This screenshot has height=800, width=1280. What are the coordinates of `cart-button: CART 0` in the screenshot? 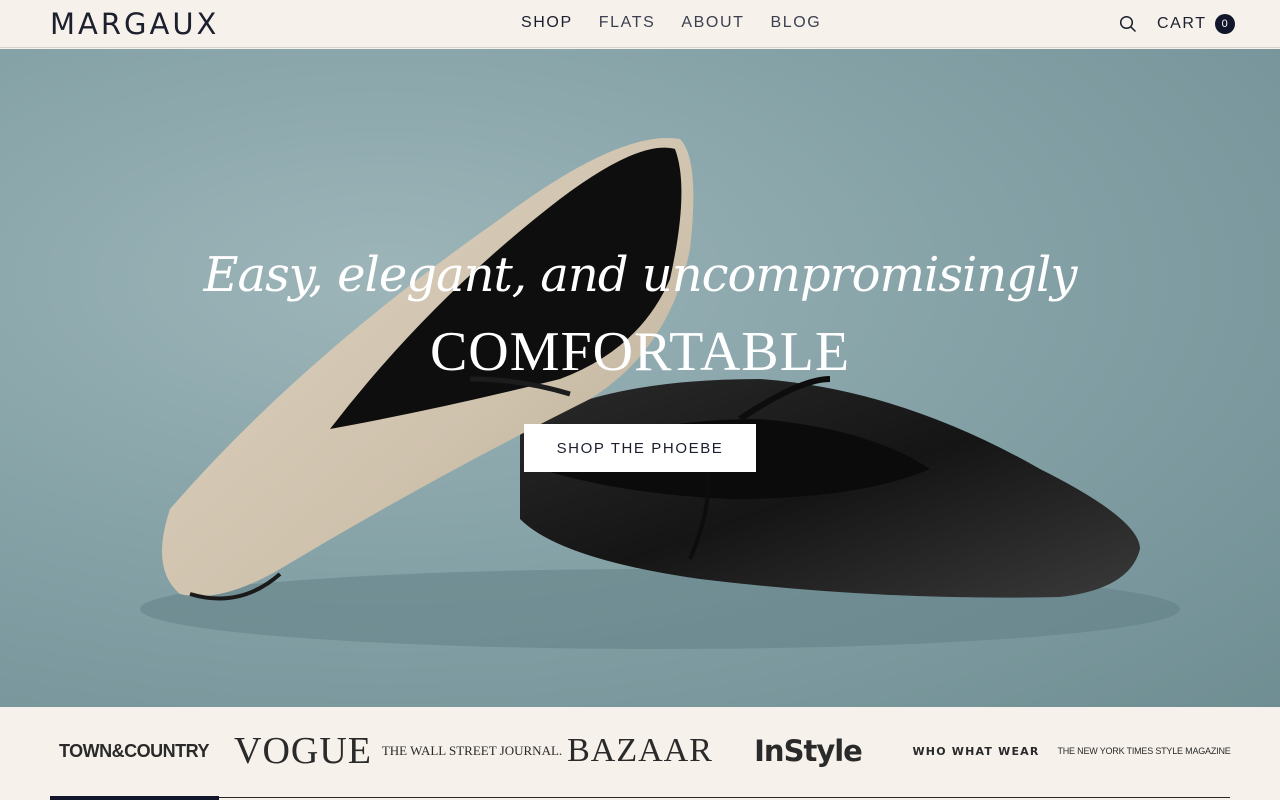 It's located at (1196, 24).